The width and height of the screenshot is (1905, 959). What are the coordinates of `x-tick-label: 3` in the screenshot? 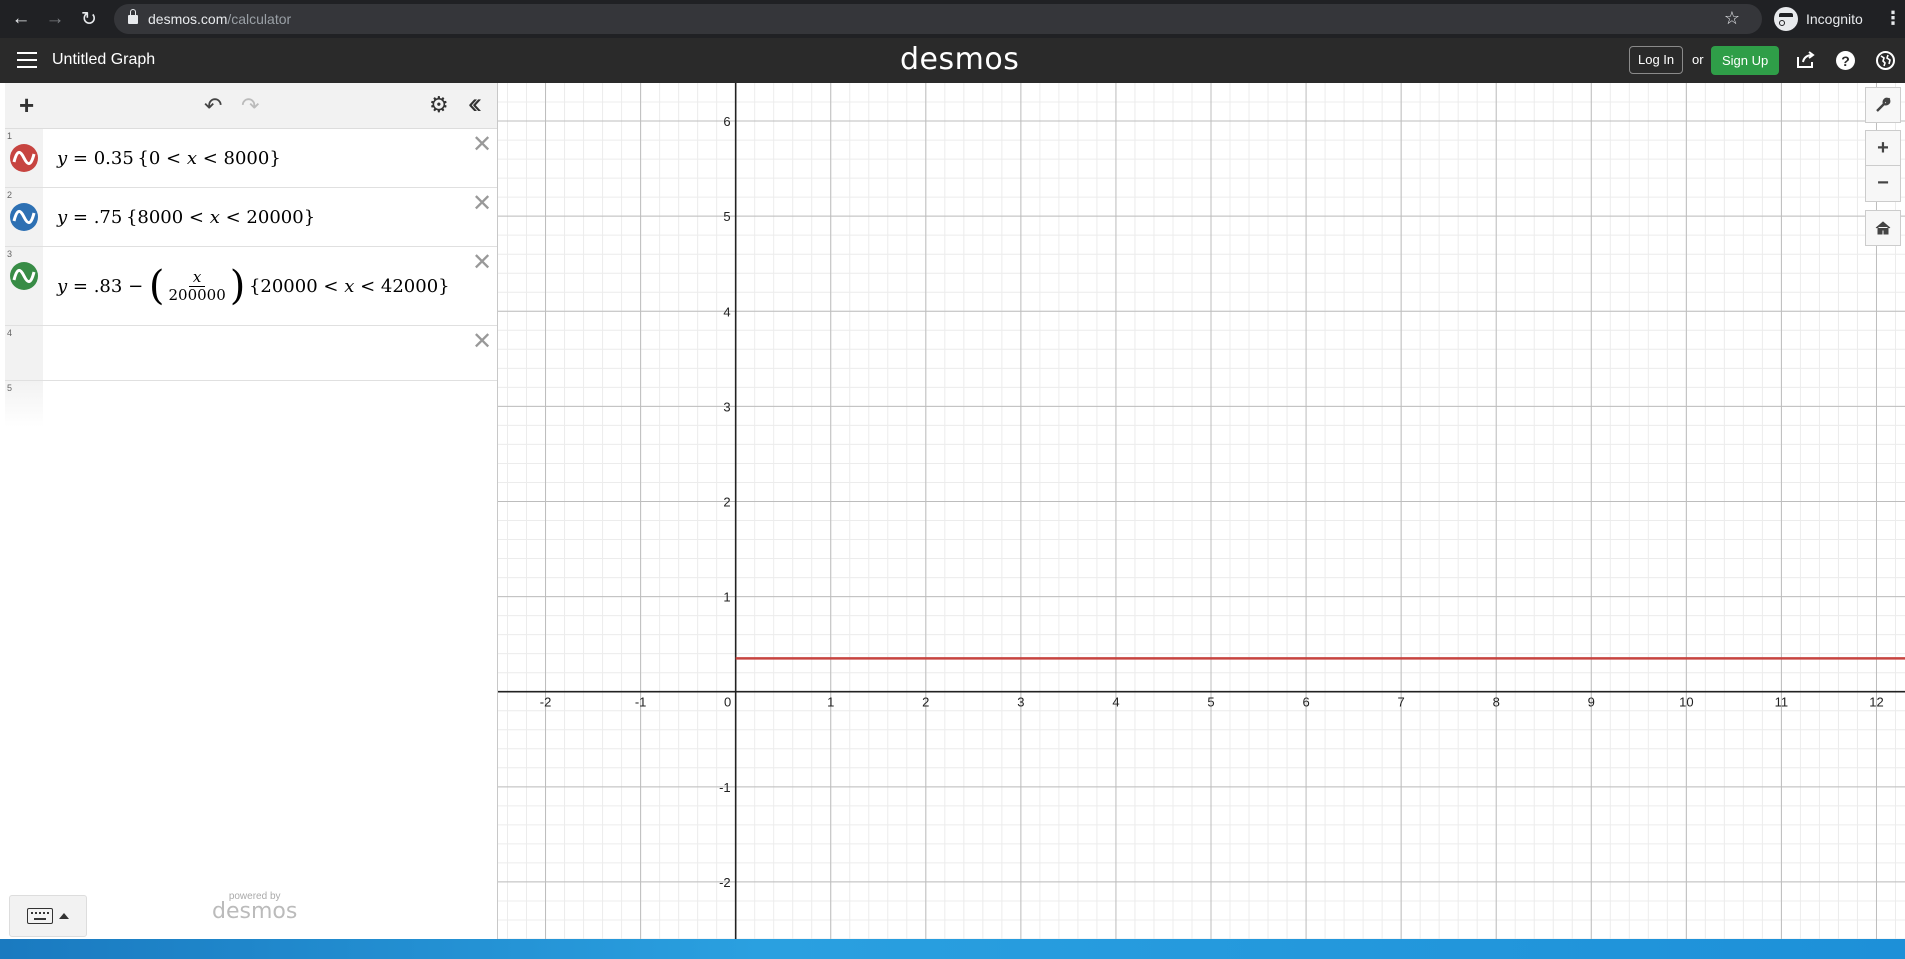 It's located at (1020, 702).